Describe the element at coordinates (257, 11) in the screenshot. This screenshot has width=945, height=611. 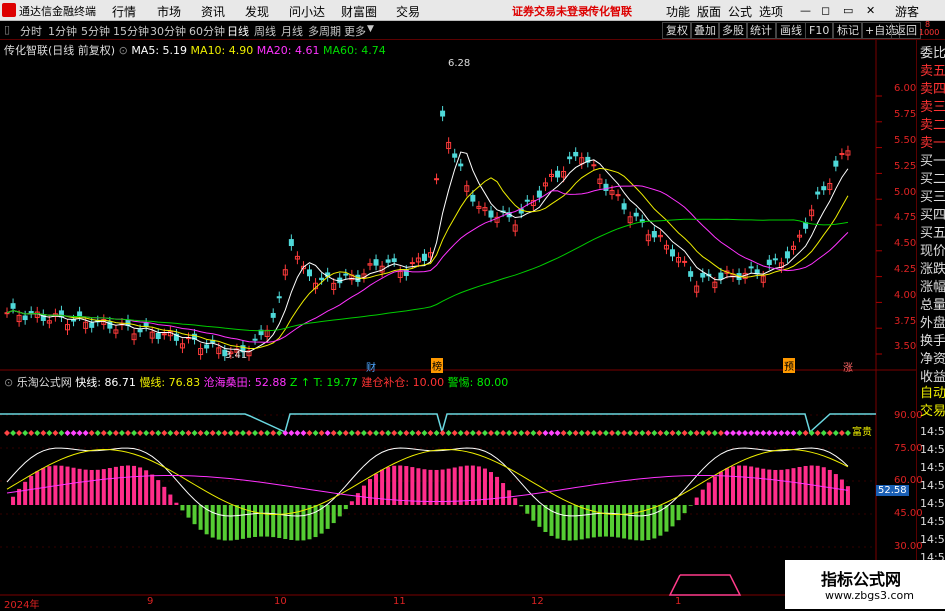
I see `menu-discover: 发现` at that location.